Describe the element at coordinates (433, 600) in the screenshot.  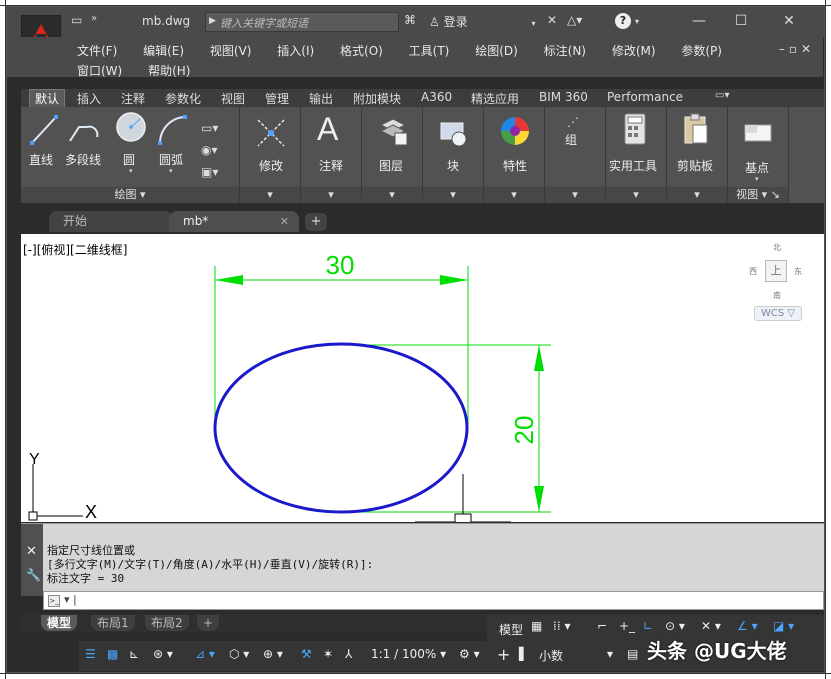
I see `command-input: >_ ▾ |` at that location.